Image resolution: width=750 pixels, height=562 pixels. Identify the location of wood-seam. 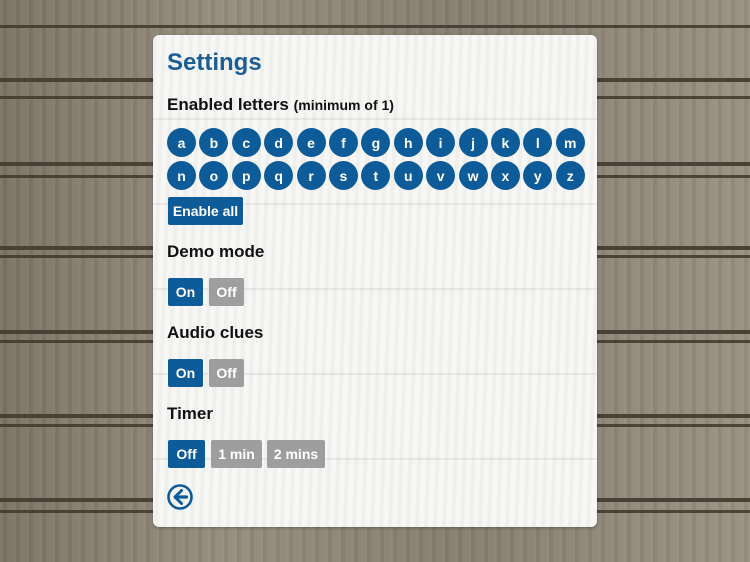
(375, 26).